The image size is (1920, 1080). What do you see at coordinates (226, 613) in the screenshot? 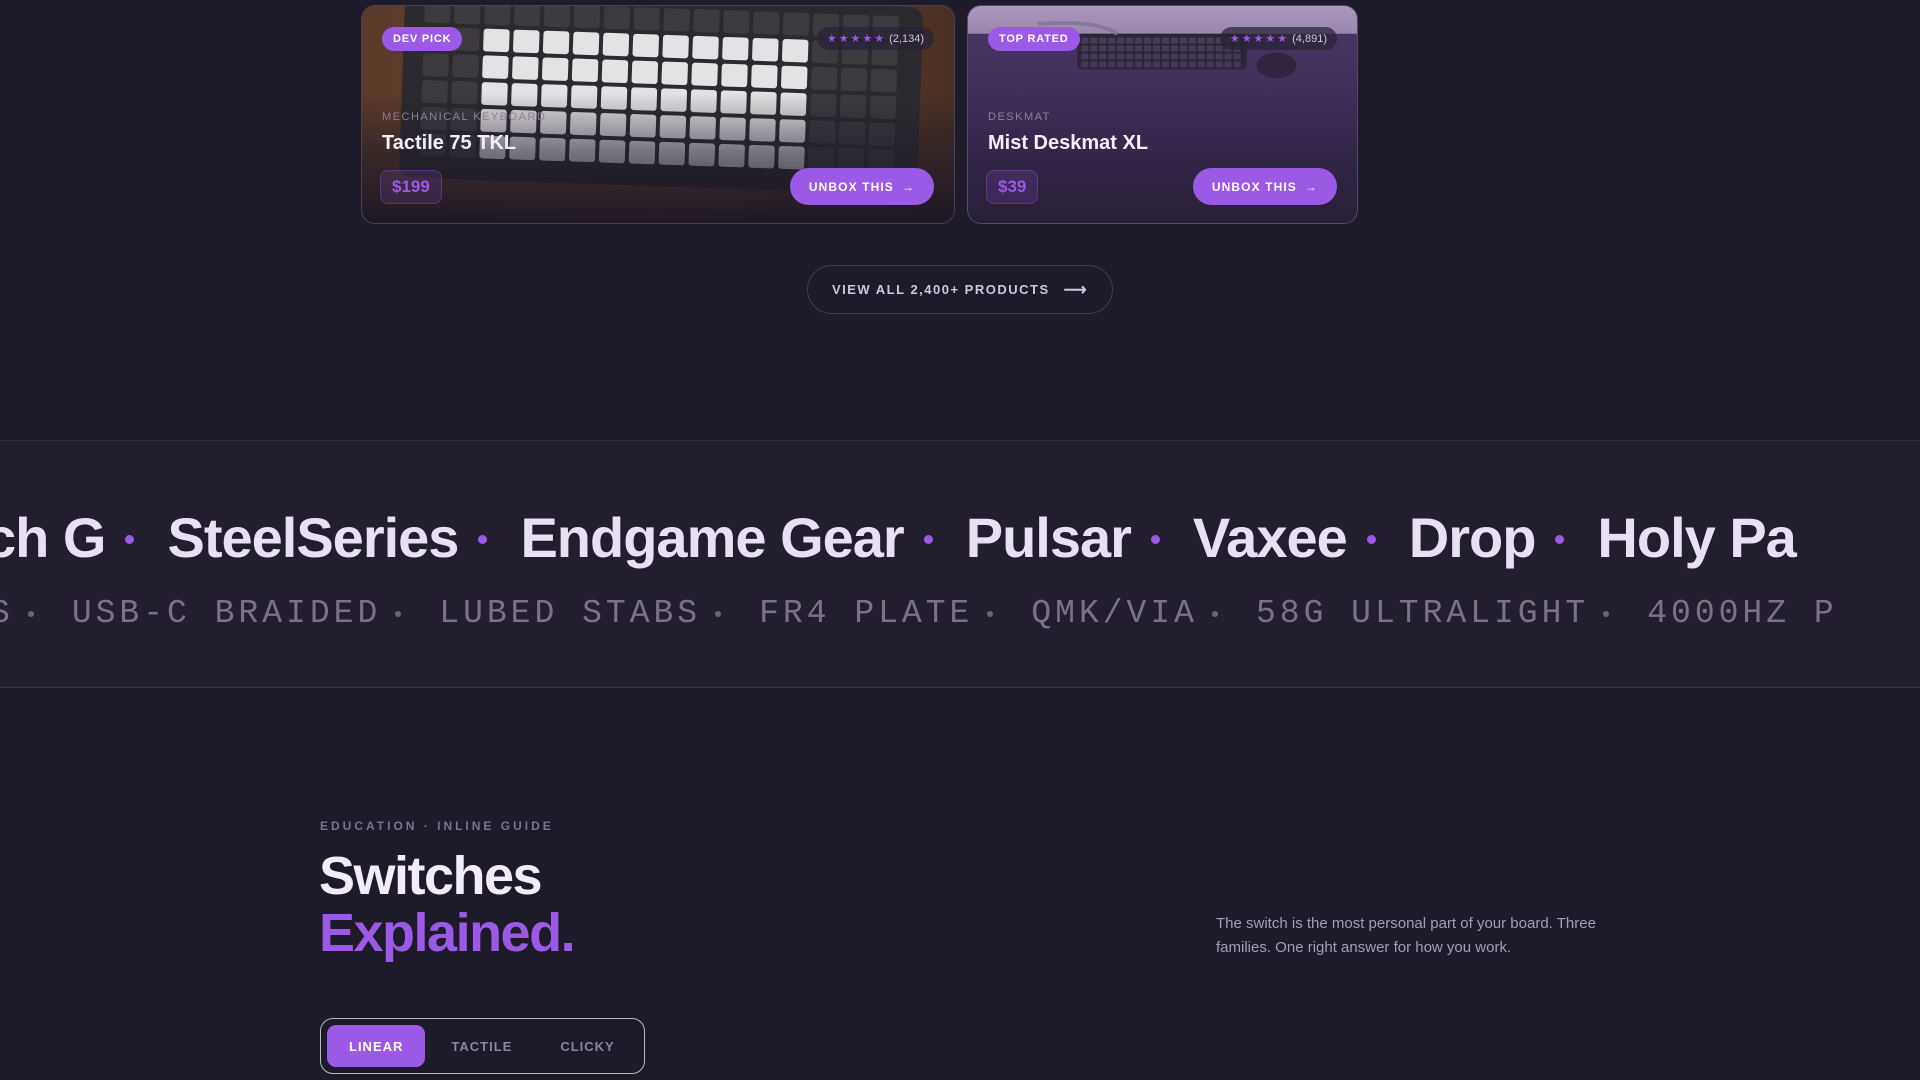
I see `spec-item: USB-C BRAIDED` at bounding box center [226, 613].